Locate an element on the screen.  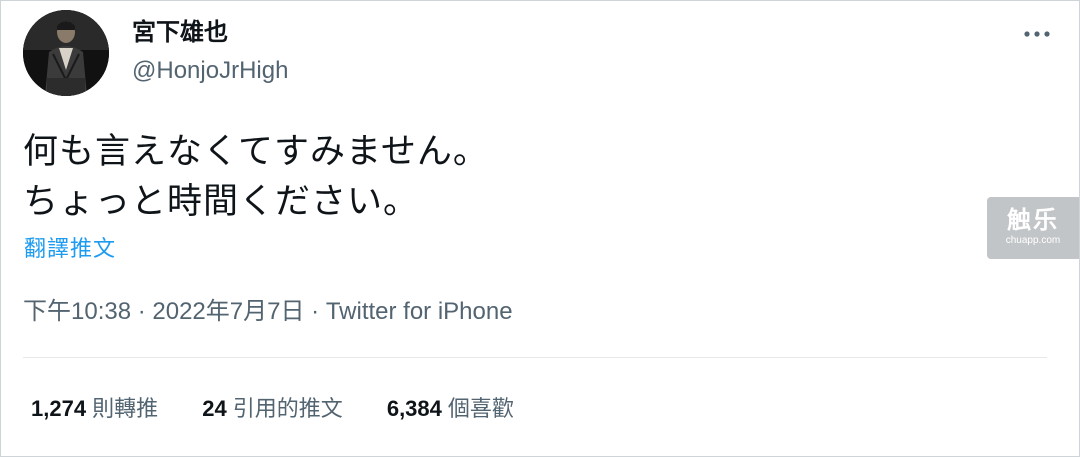
quote-tweets-count: 24 is located at coordinates (214, 408).